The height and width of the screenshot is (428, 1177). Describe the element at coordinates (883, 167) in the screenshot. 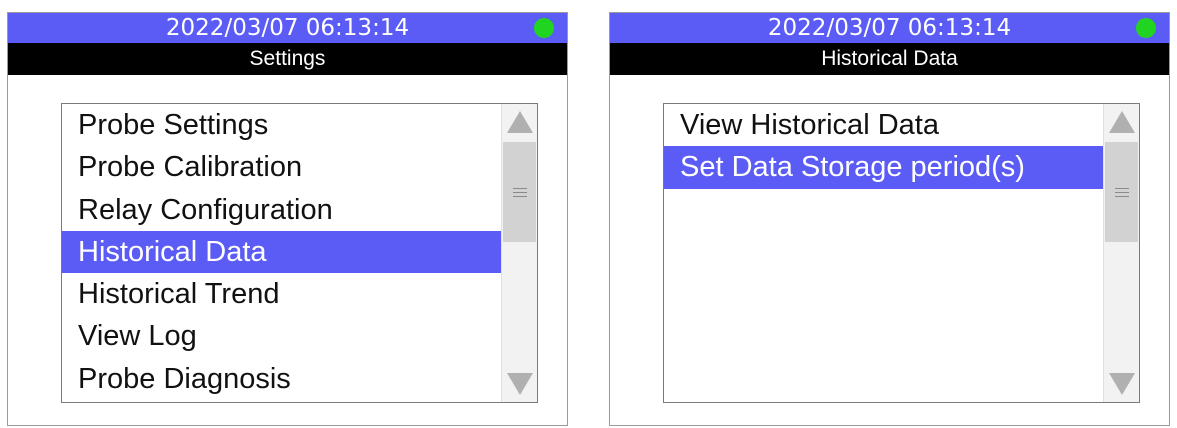

I see `menu-item-set-data-storage-period: Set Data Storage period(s)` at that location.